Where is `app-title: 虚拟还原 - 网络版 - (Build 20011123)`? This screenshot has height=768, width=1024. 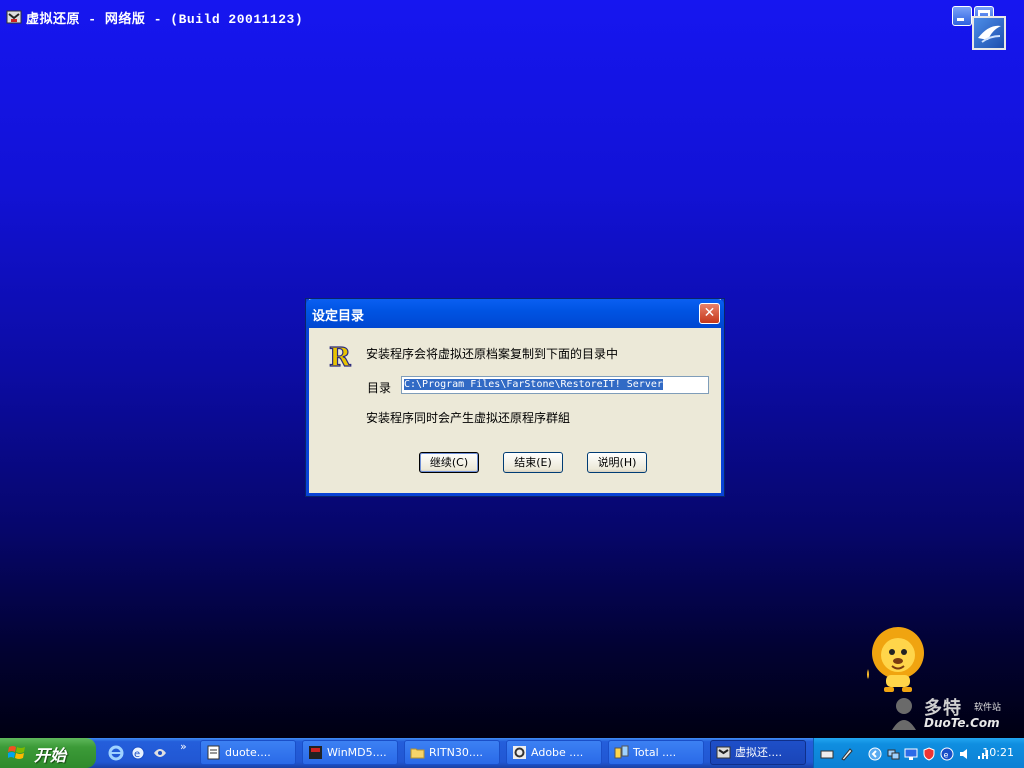 app-title: 虚拟还原 - 网络版 - (Build 20011123) is located at coordinates (165, 19).